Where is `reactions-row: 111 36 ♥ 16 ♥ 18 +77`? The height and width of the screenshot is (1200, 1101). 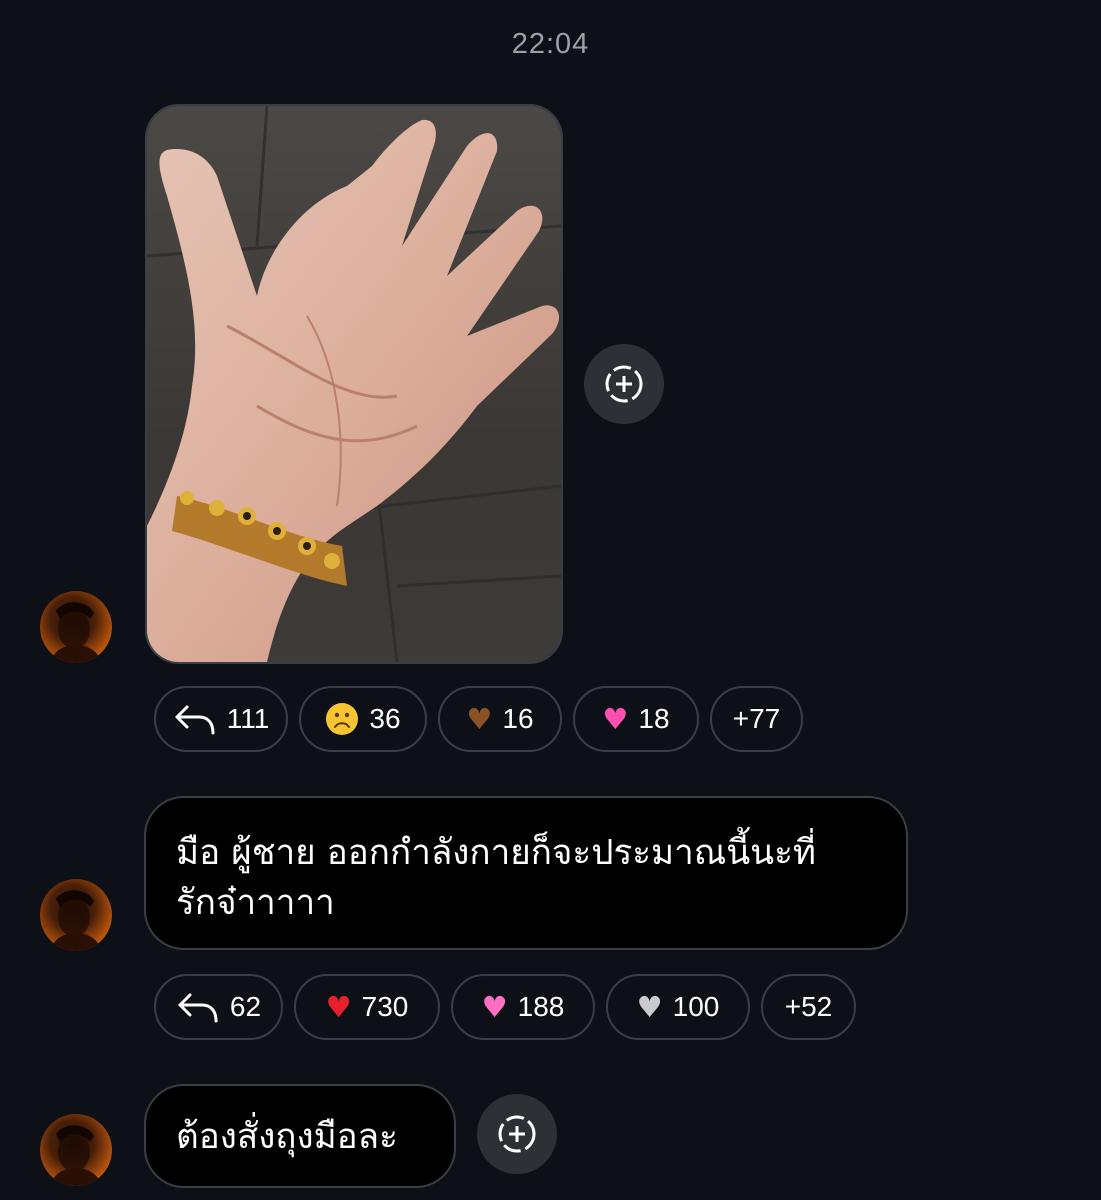 reactions-row: 111 36 ♥ 16 ♥ 18 +77 is located at coordinates (478, 719).